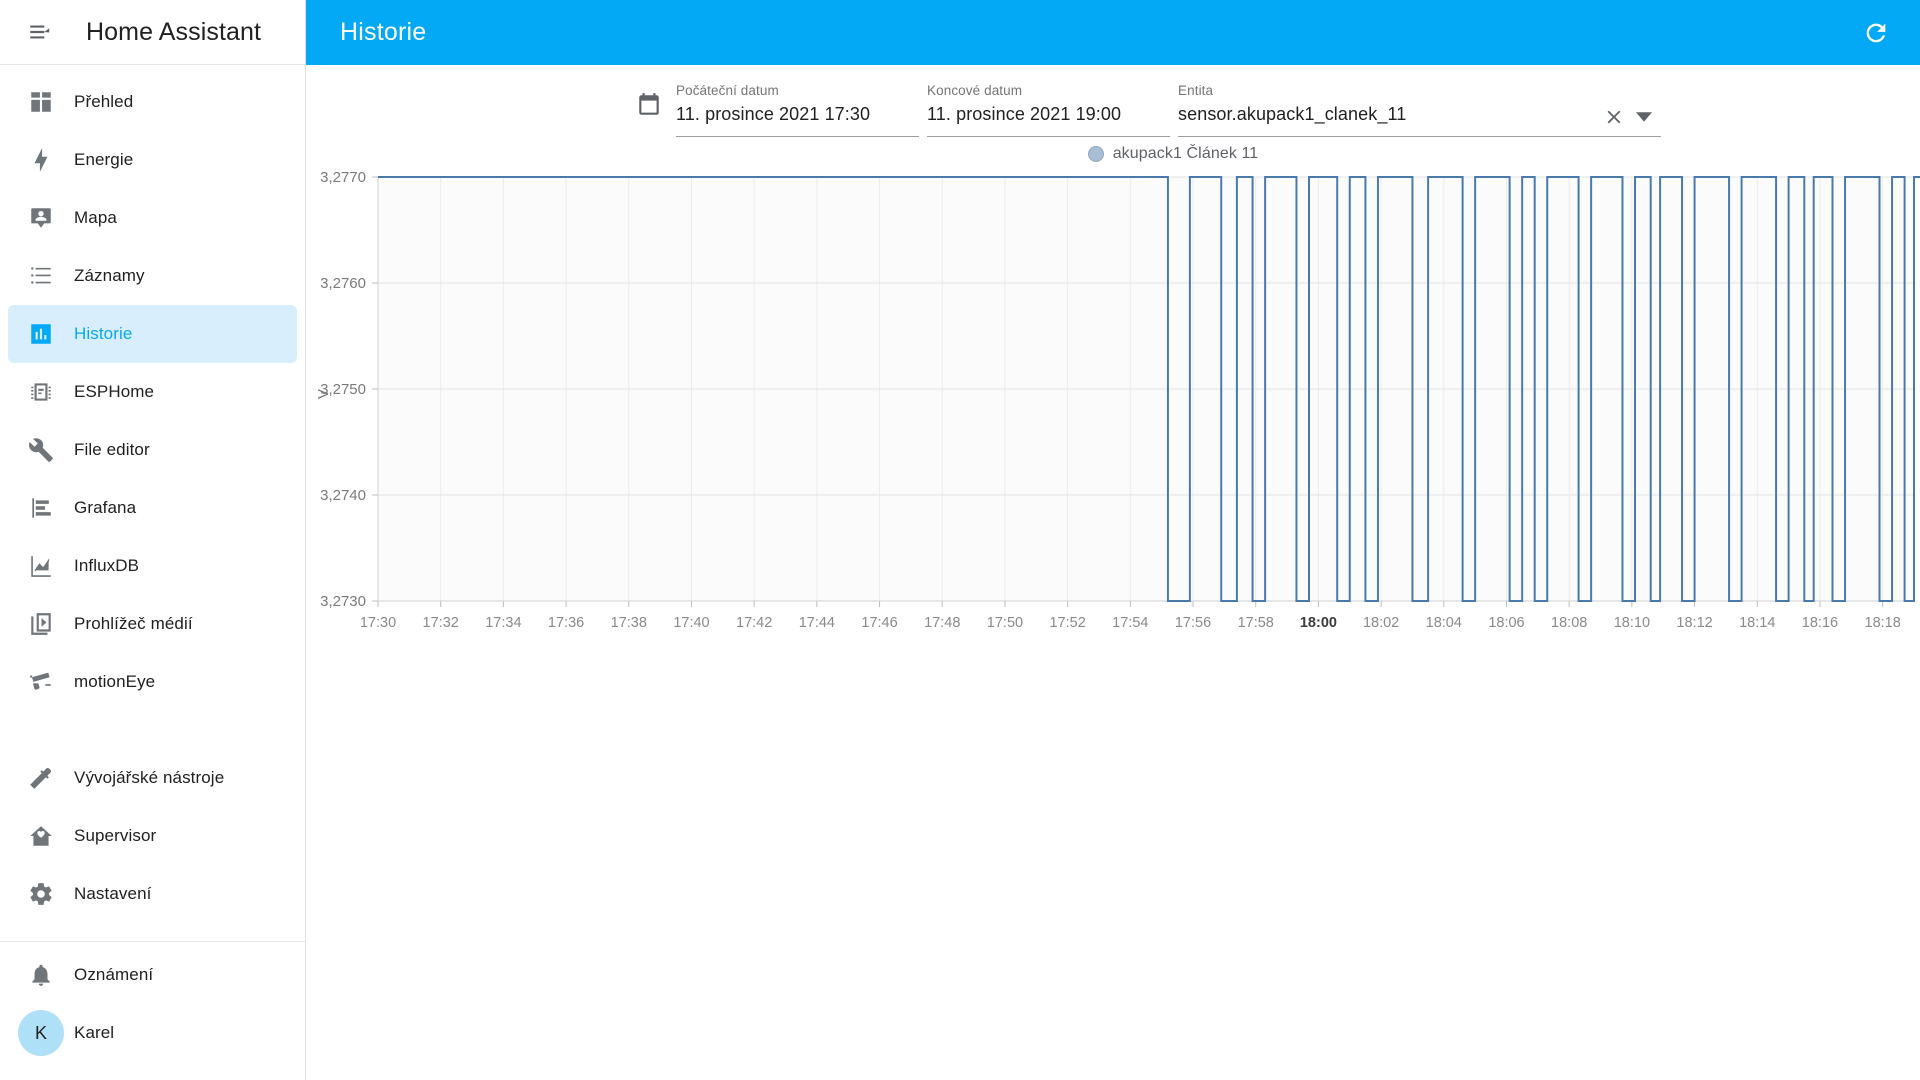 The image size is (1920, 1080). Describe the element at coordinates (1389, 117) in the screenshot. I see `entity-input: sensor.akupack1_clanek_11` at that location.